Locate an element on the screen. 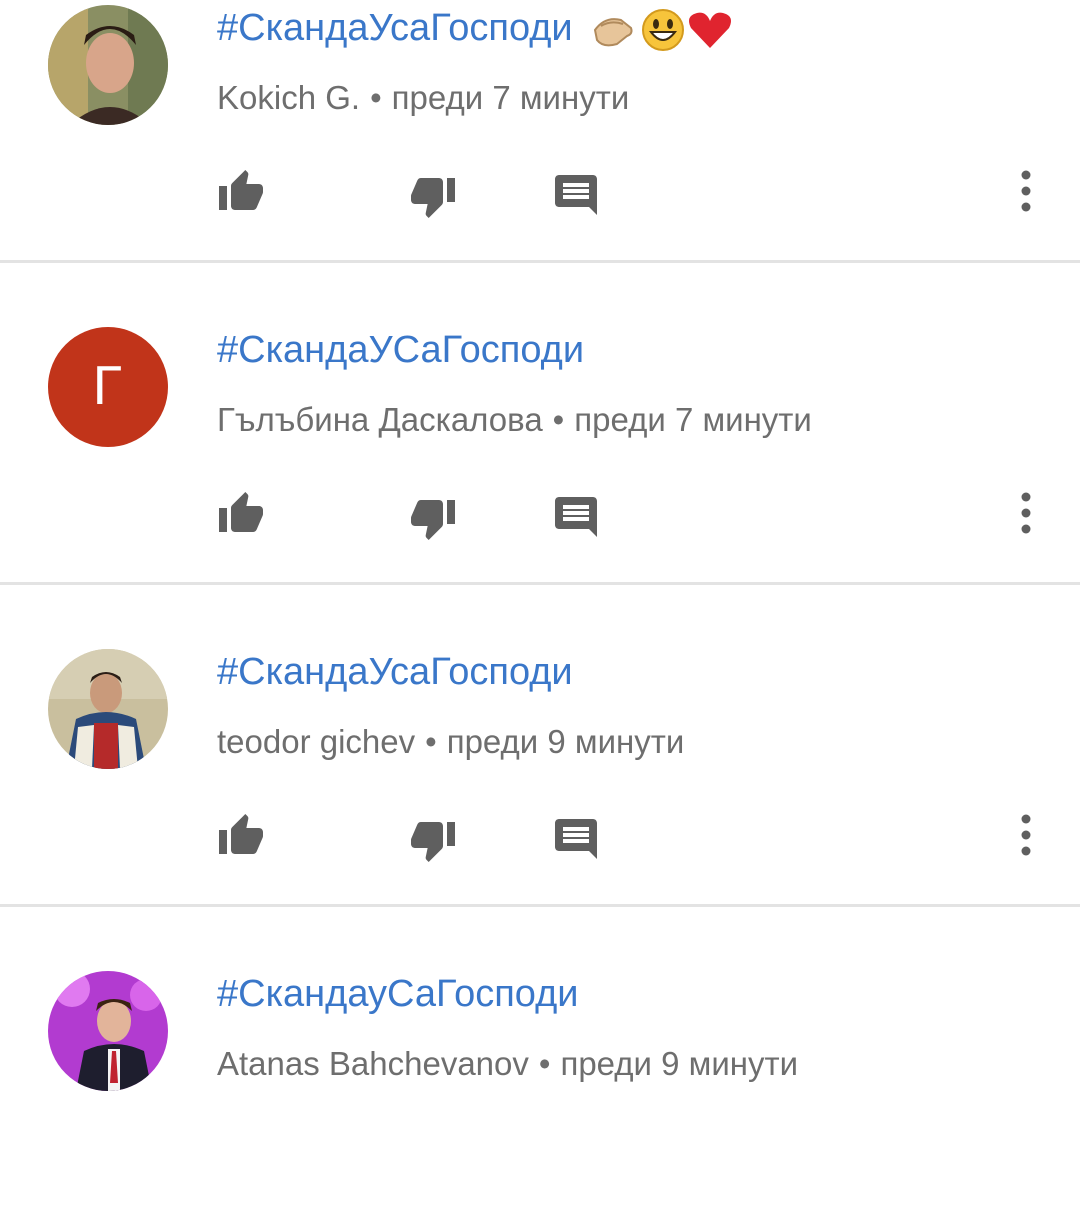  comment-hashtag: #СкандауСаГосподи is located at coordinates (397, 994).